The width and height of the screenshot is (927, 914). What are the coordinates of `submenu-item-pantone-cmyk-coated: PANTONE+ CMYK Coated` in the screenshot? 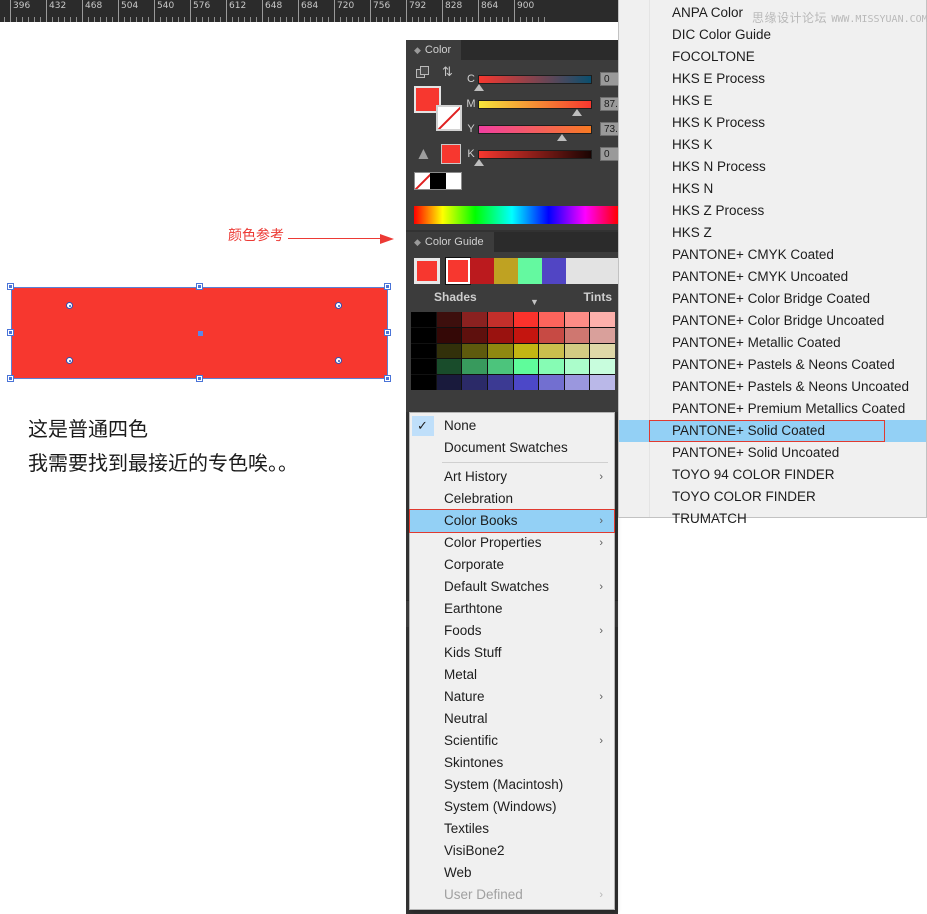 It's located at (772, 255).